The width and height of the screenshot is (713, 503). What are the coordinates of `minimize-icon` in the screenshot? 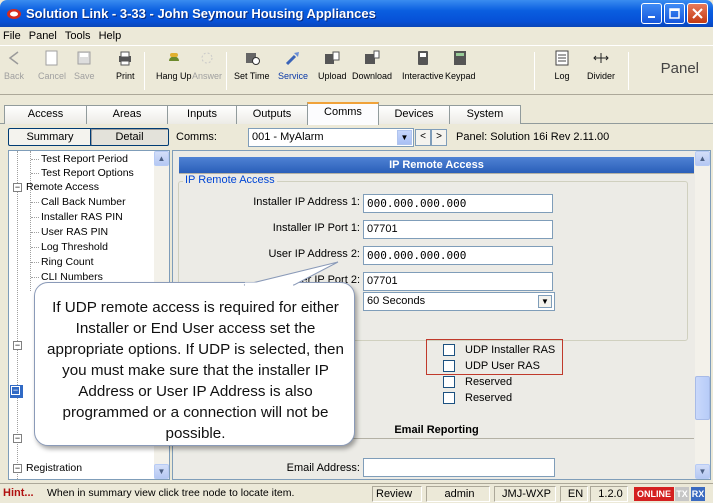 It's located at (651, 16).